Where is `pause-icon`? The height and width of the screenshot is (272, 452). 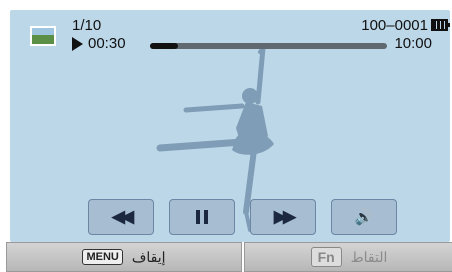 pause-icon is located at coordinates (202, 217).